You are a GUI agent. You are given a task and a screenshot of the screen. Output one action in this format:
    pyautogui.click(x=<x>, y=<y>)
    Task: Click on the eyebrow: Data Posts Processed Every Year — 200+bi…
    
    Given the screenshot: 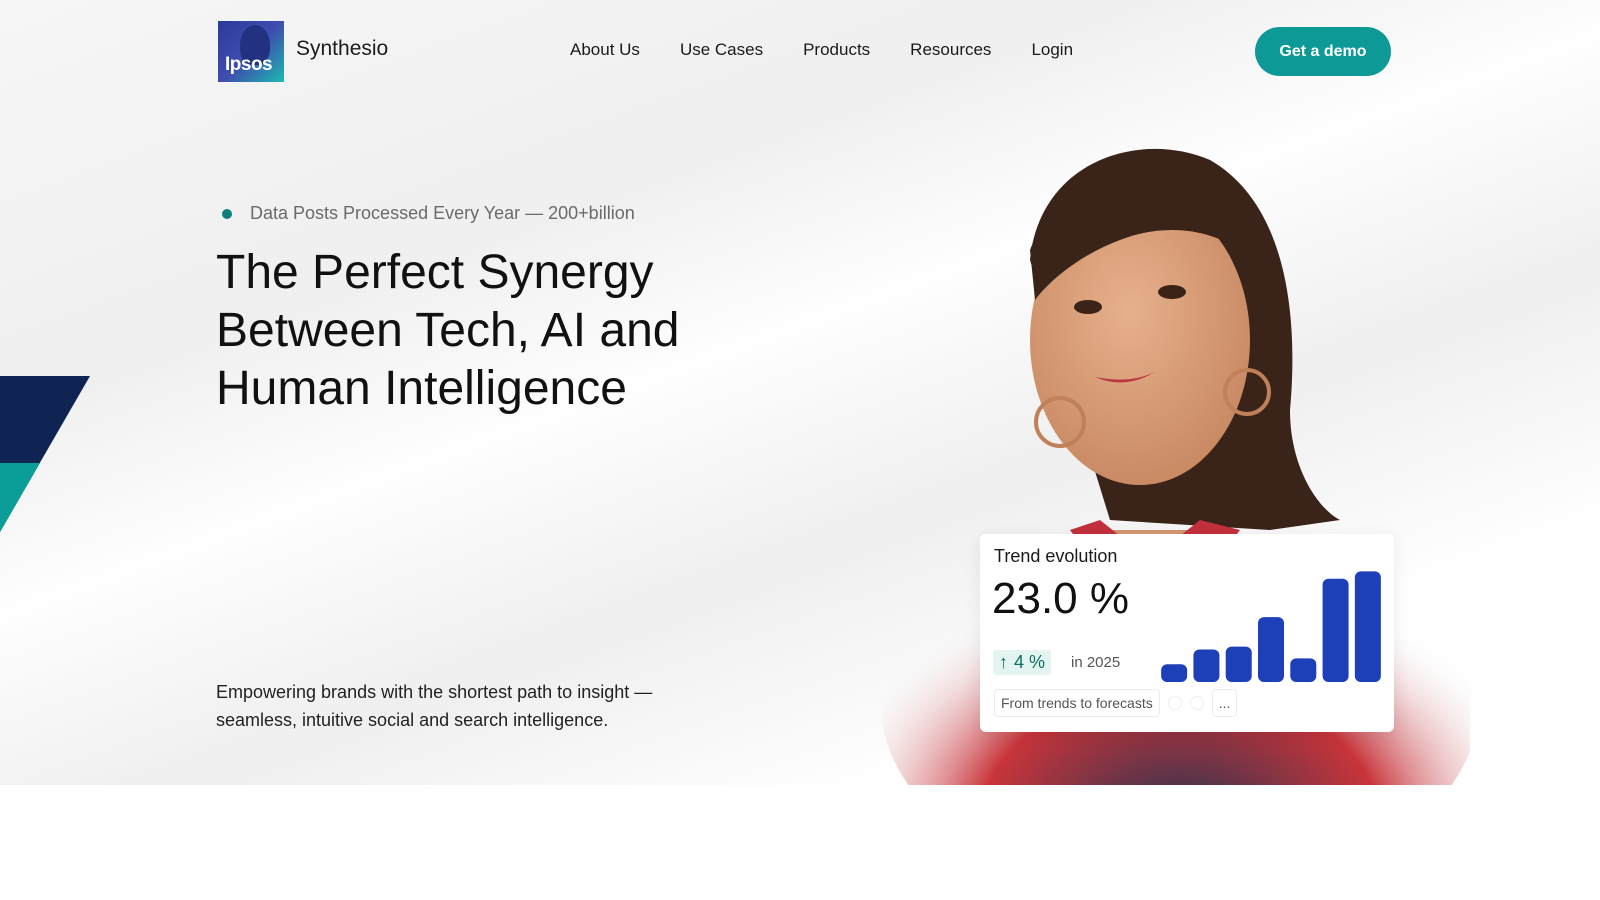 What is the action you would take?
    pyautogui.click(x=428, y=213)
    